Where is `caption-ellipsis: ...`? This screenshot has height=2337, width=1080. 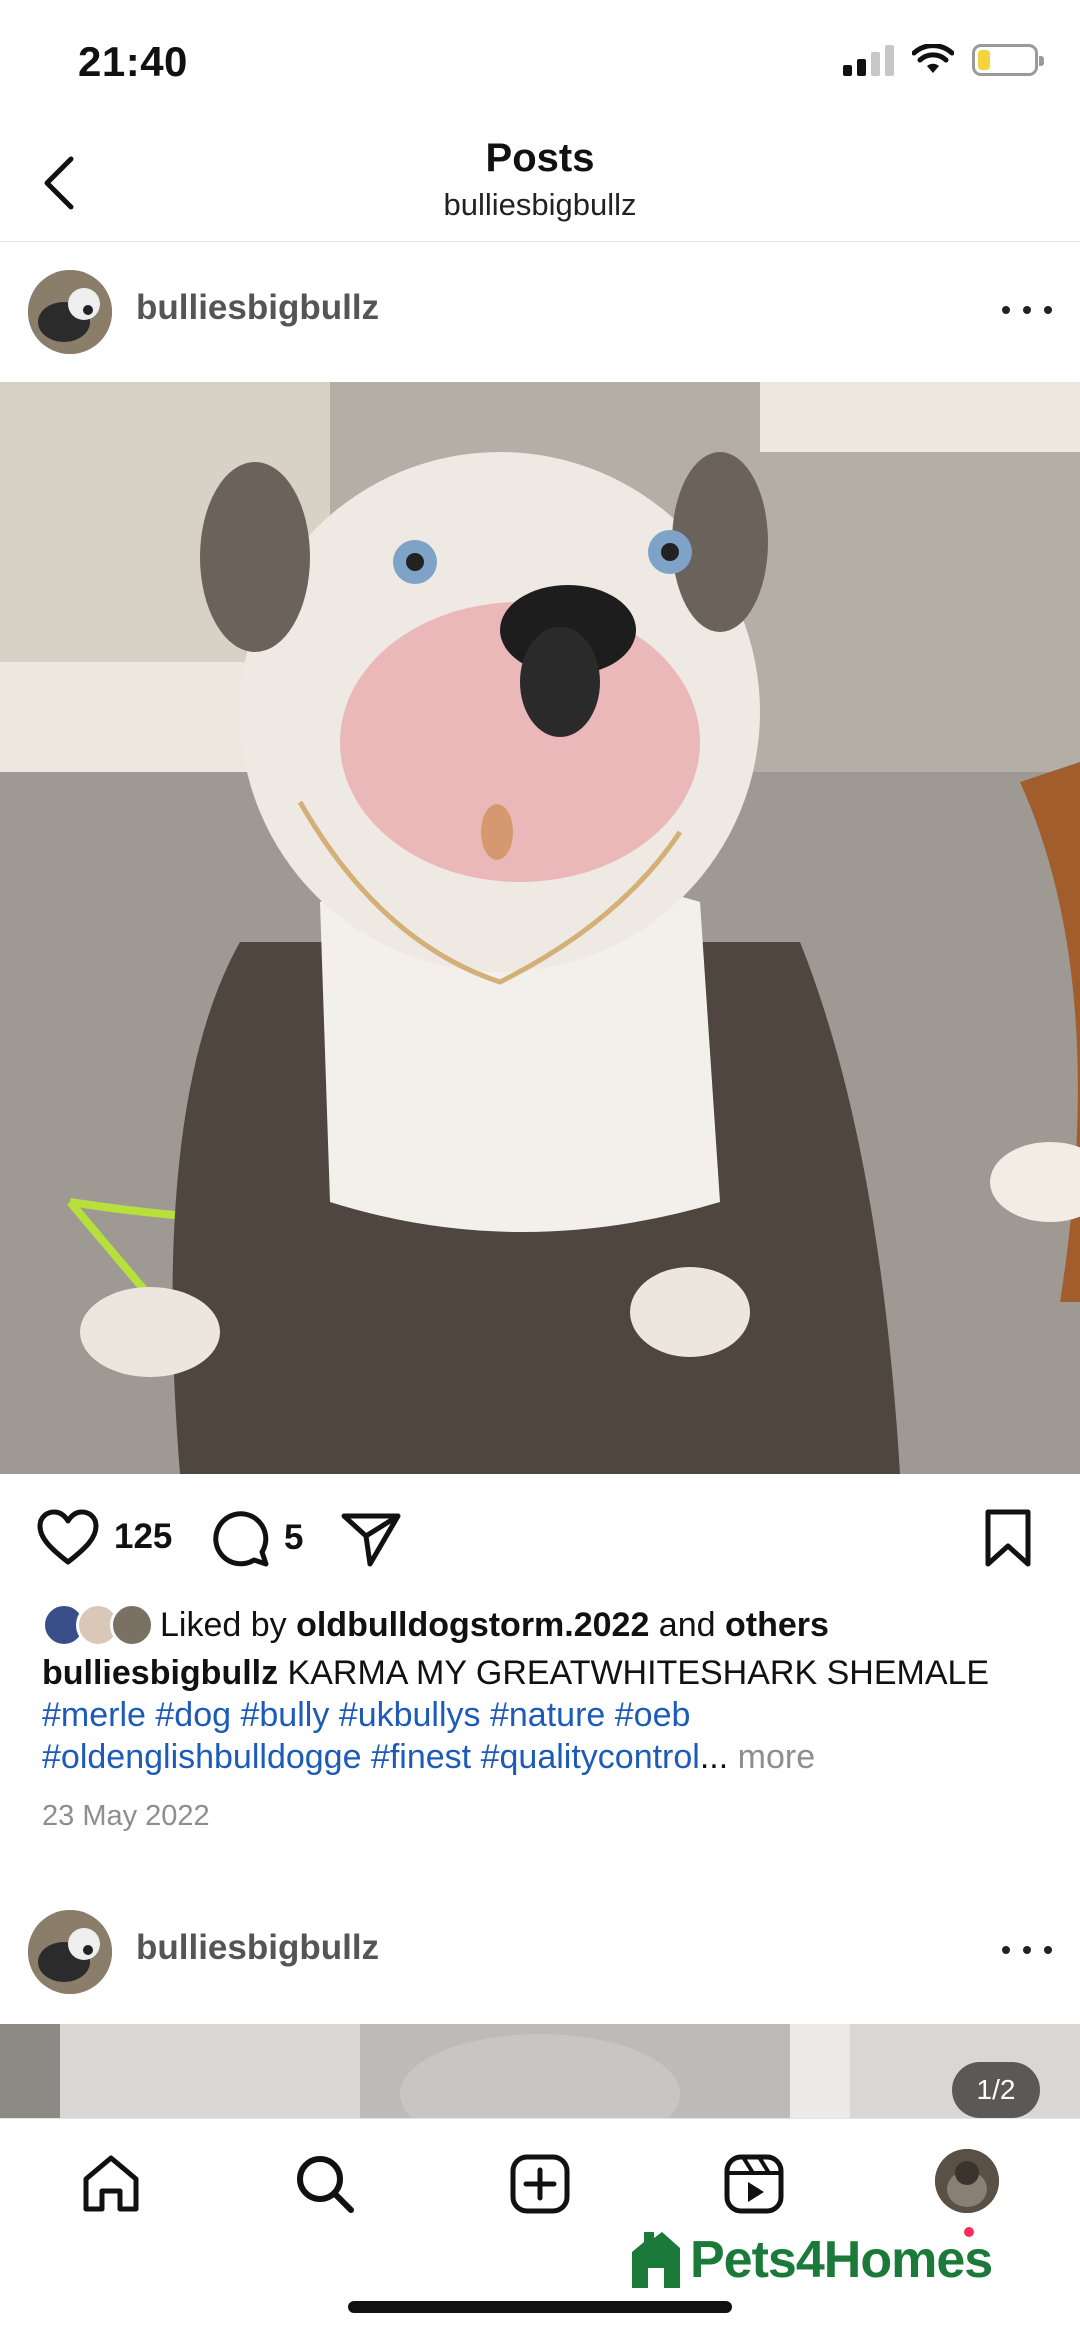 caption-ellipsis: ... is located at coordinates (714, 1757).